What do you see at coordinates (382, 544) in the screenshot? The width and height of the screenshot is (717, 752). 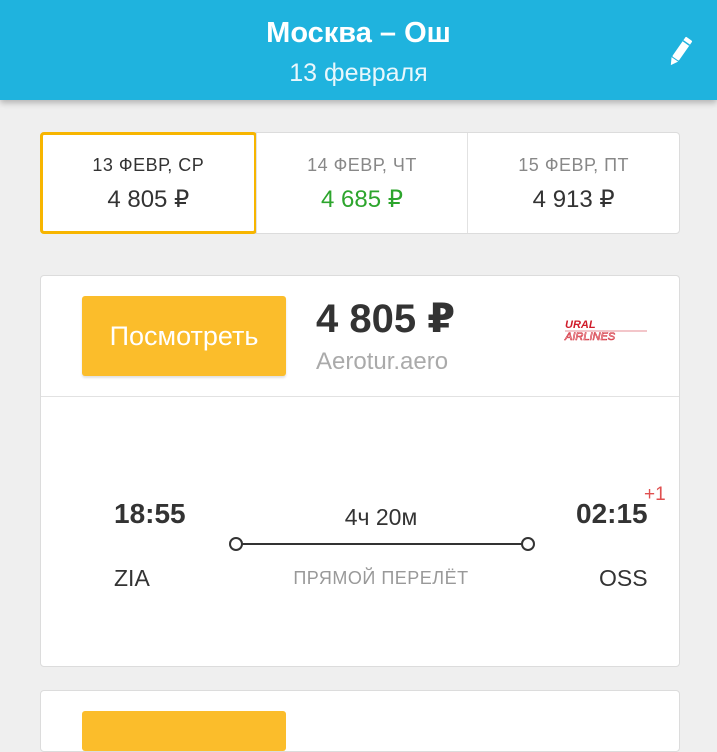 I see `route-line` at bounding box center [382, 544].